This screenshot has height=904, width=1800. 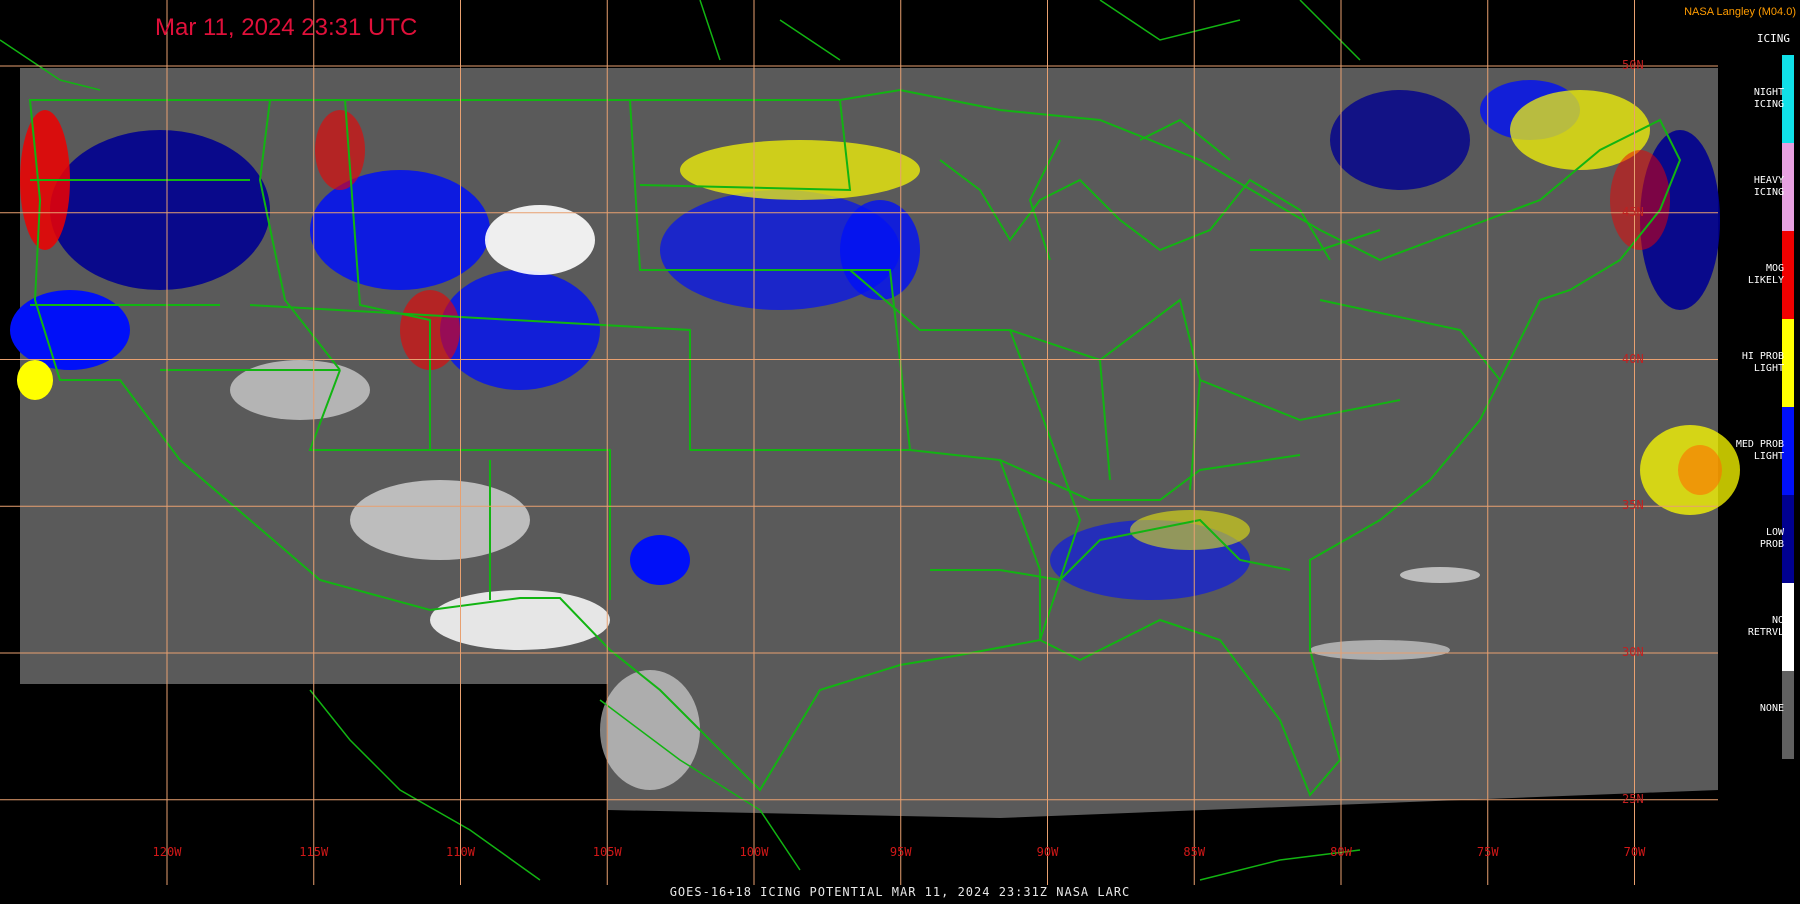 What do you see at coordinates (1633, 505) in the screenshot?
I see `latitude-label: 35N` at bounding box center [1633, 505].